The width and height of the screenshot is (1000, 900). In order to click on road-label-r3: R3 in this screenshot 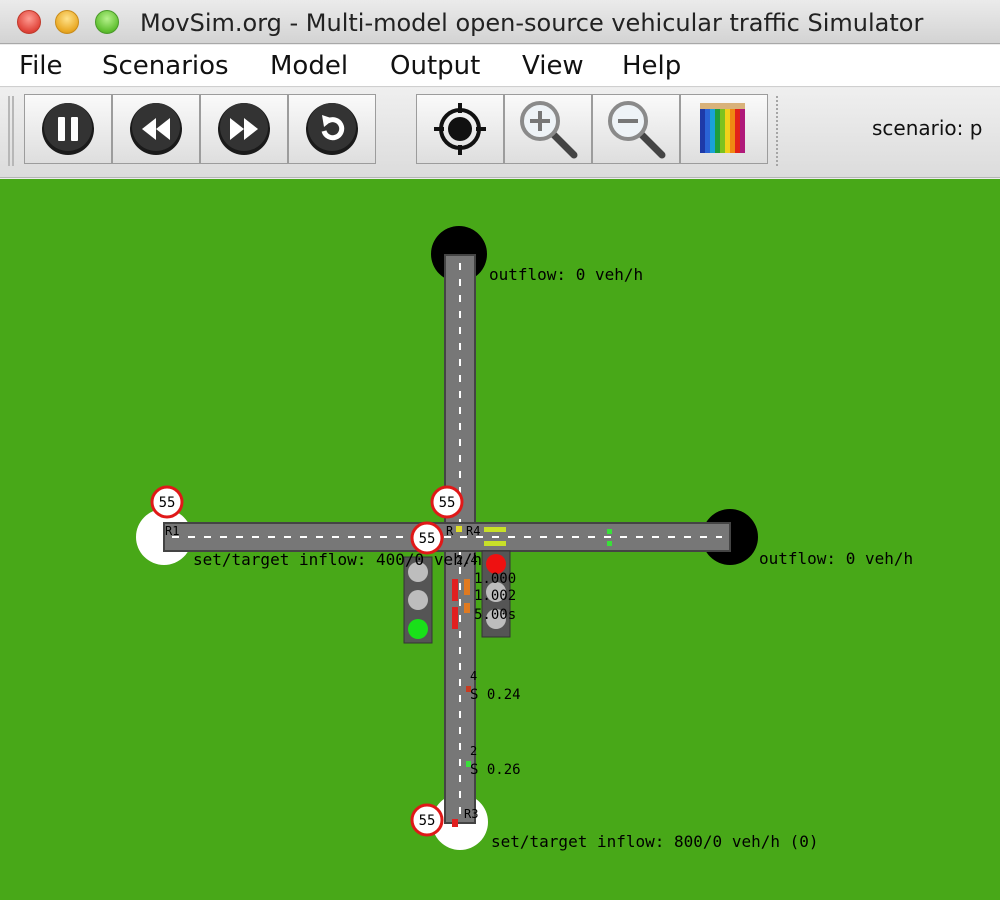, I will do `click(471, 814)`.